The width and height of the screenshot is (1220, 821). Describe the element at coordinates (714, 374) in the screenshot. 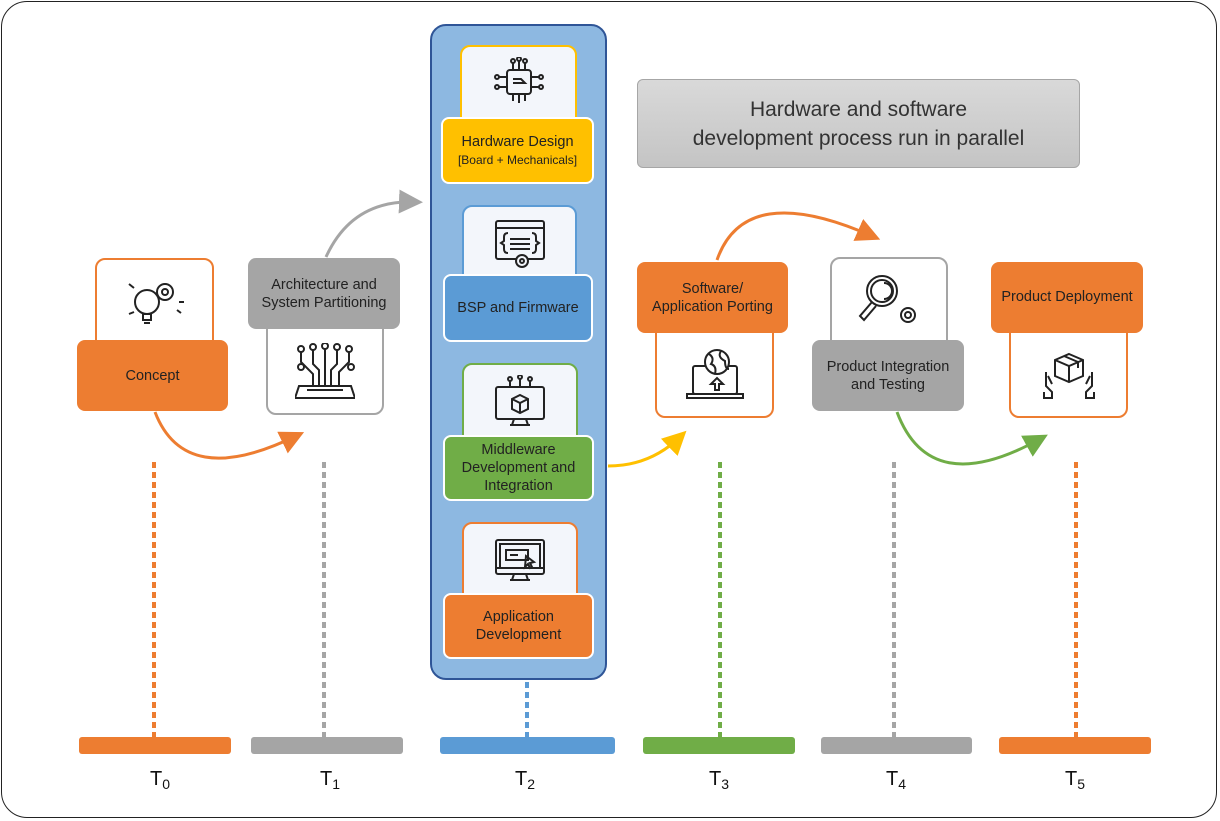

I see `laptop-globe-upload-icon` at that location.